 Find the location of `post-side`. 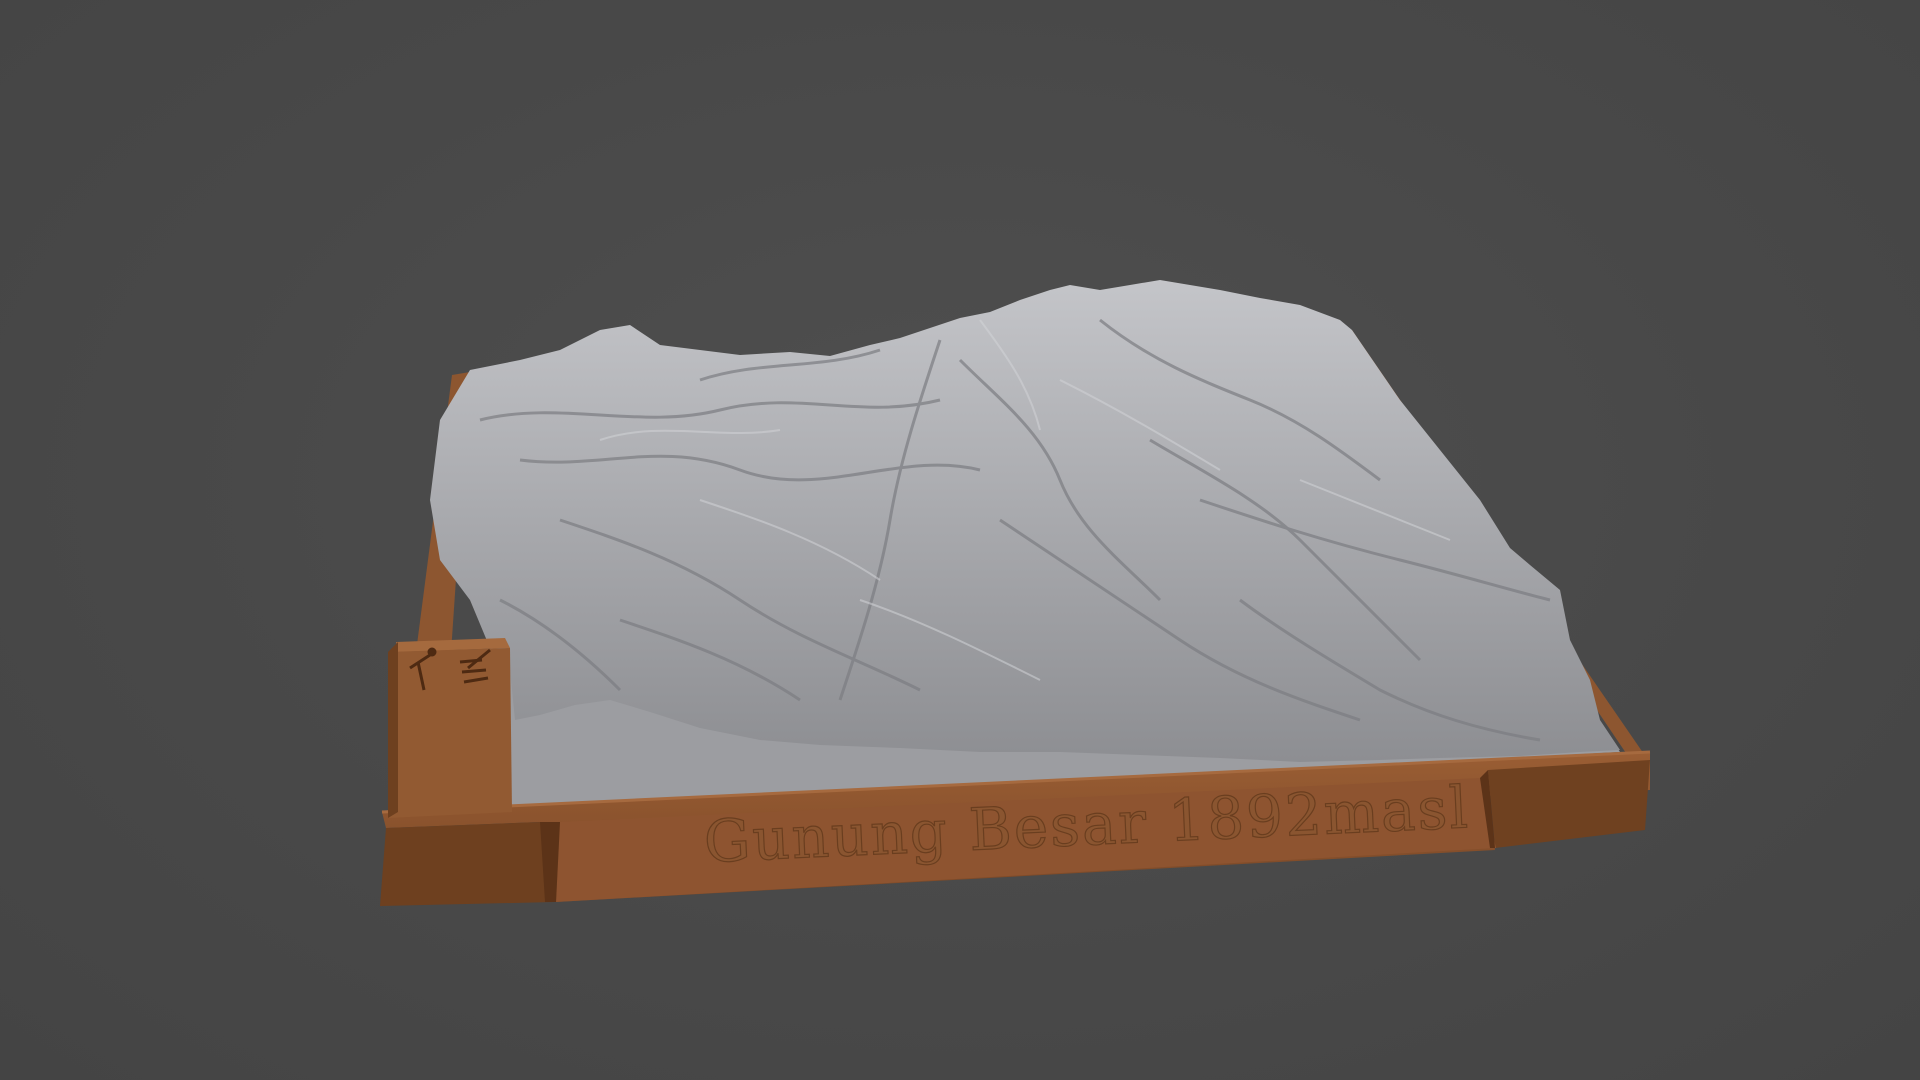

post-side is located at coordinates (393, 730).